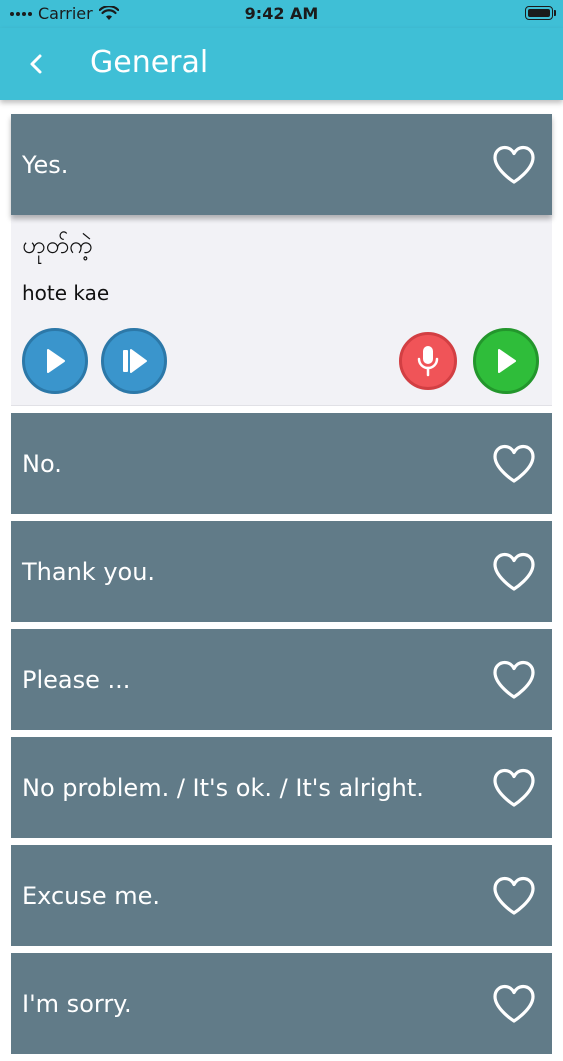 The height and width of the screenshot is (1061, 563). I want to click on phrase-text: No., so click(42, 463).